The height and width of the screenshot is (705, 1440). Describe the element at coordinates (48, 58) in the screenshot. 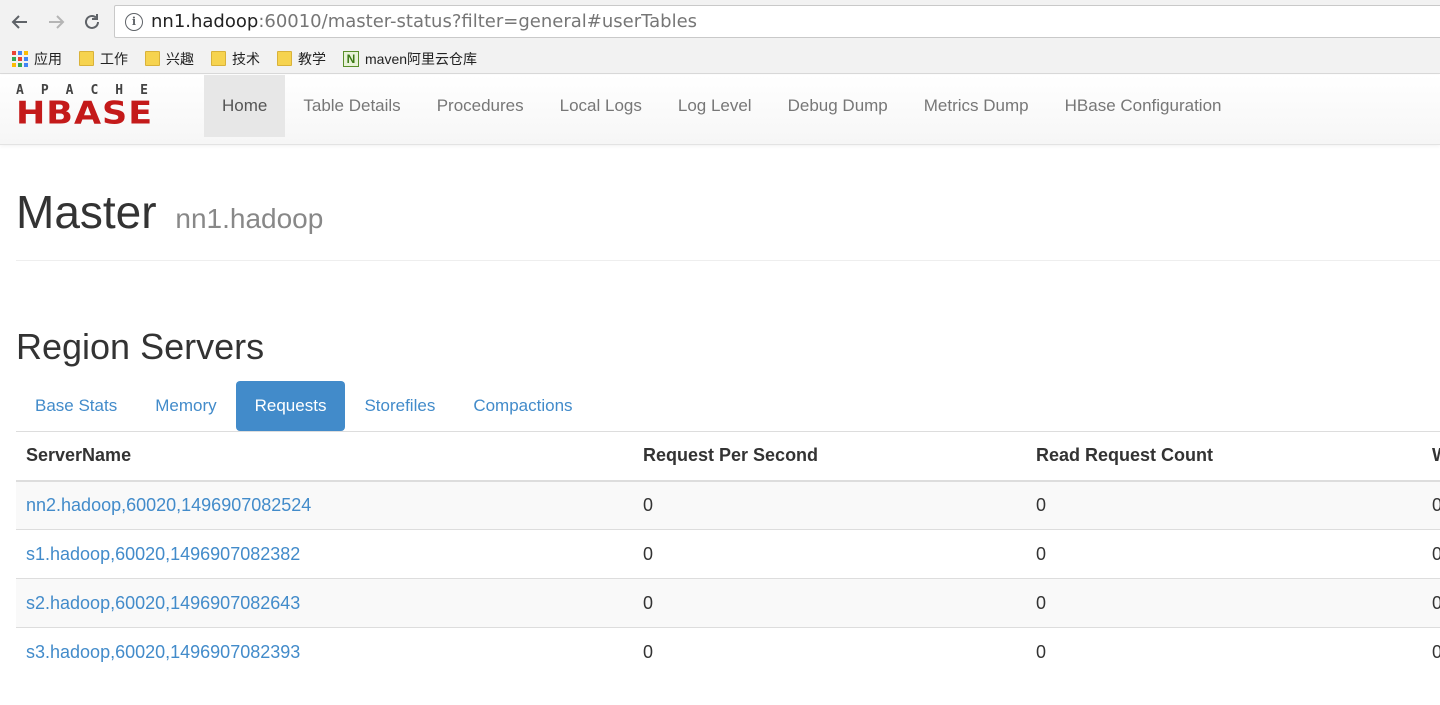

I see `bookmark-label: 应用` at that location.